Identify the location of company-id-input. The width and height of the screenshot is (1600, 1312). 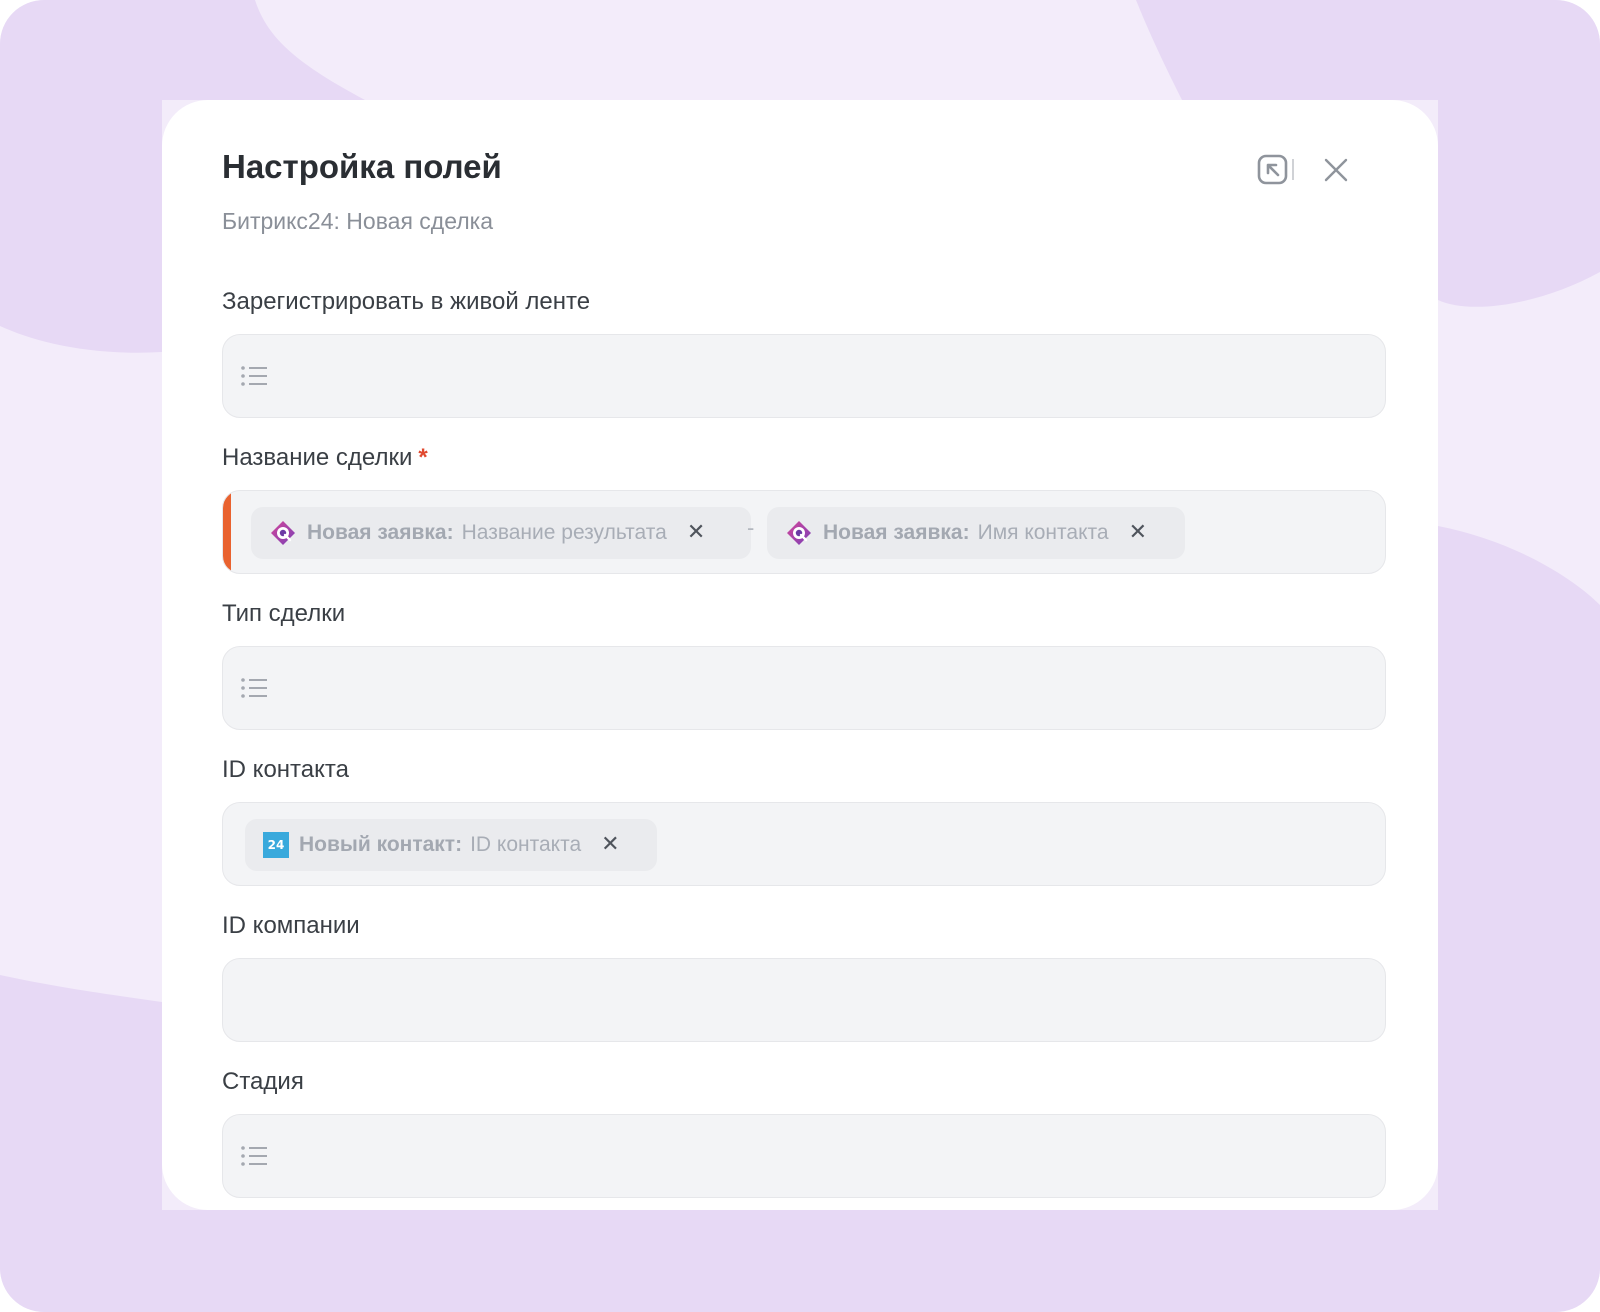
(804, 1000).